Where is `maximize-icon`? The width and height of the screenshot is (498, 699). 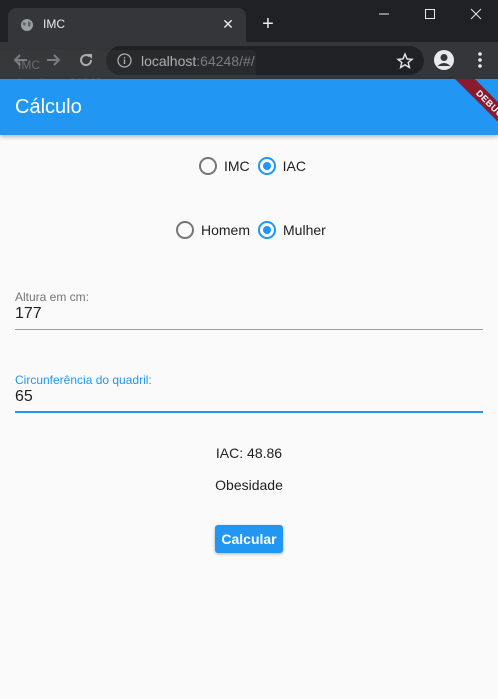
maximize-icon is located at coordinates (430, 14).